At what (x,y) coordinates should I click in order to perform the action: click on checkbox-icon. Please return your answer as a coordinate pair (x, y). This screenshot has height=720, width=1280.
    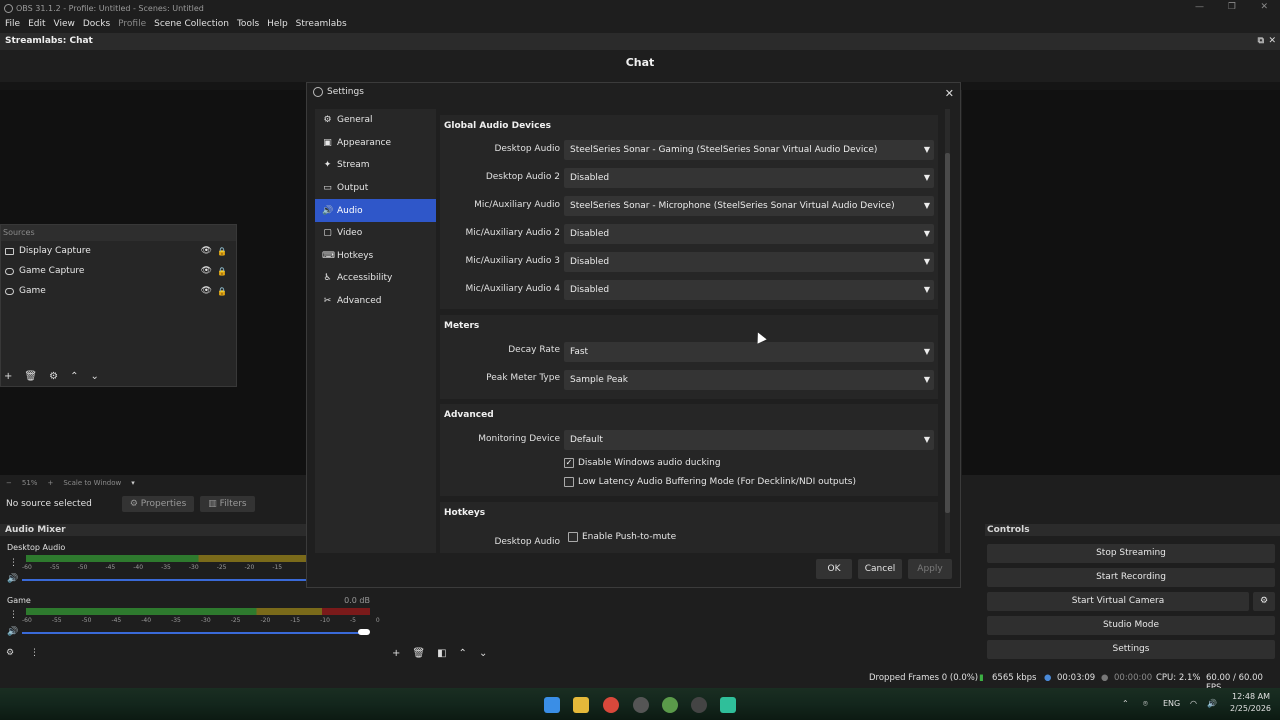
    Looking at the image, I should click on (569, 482).